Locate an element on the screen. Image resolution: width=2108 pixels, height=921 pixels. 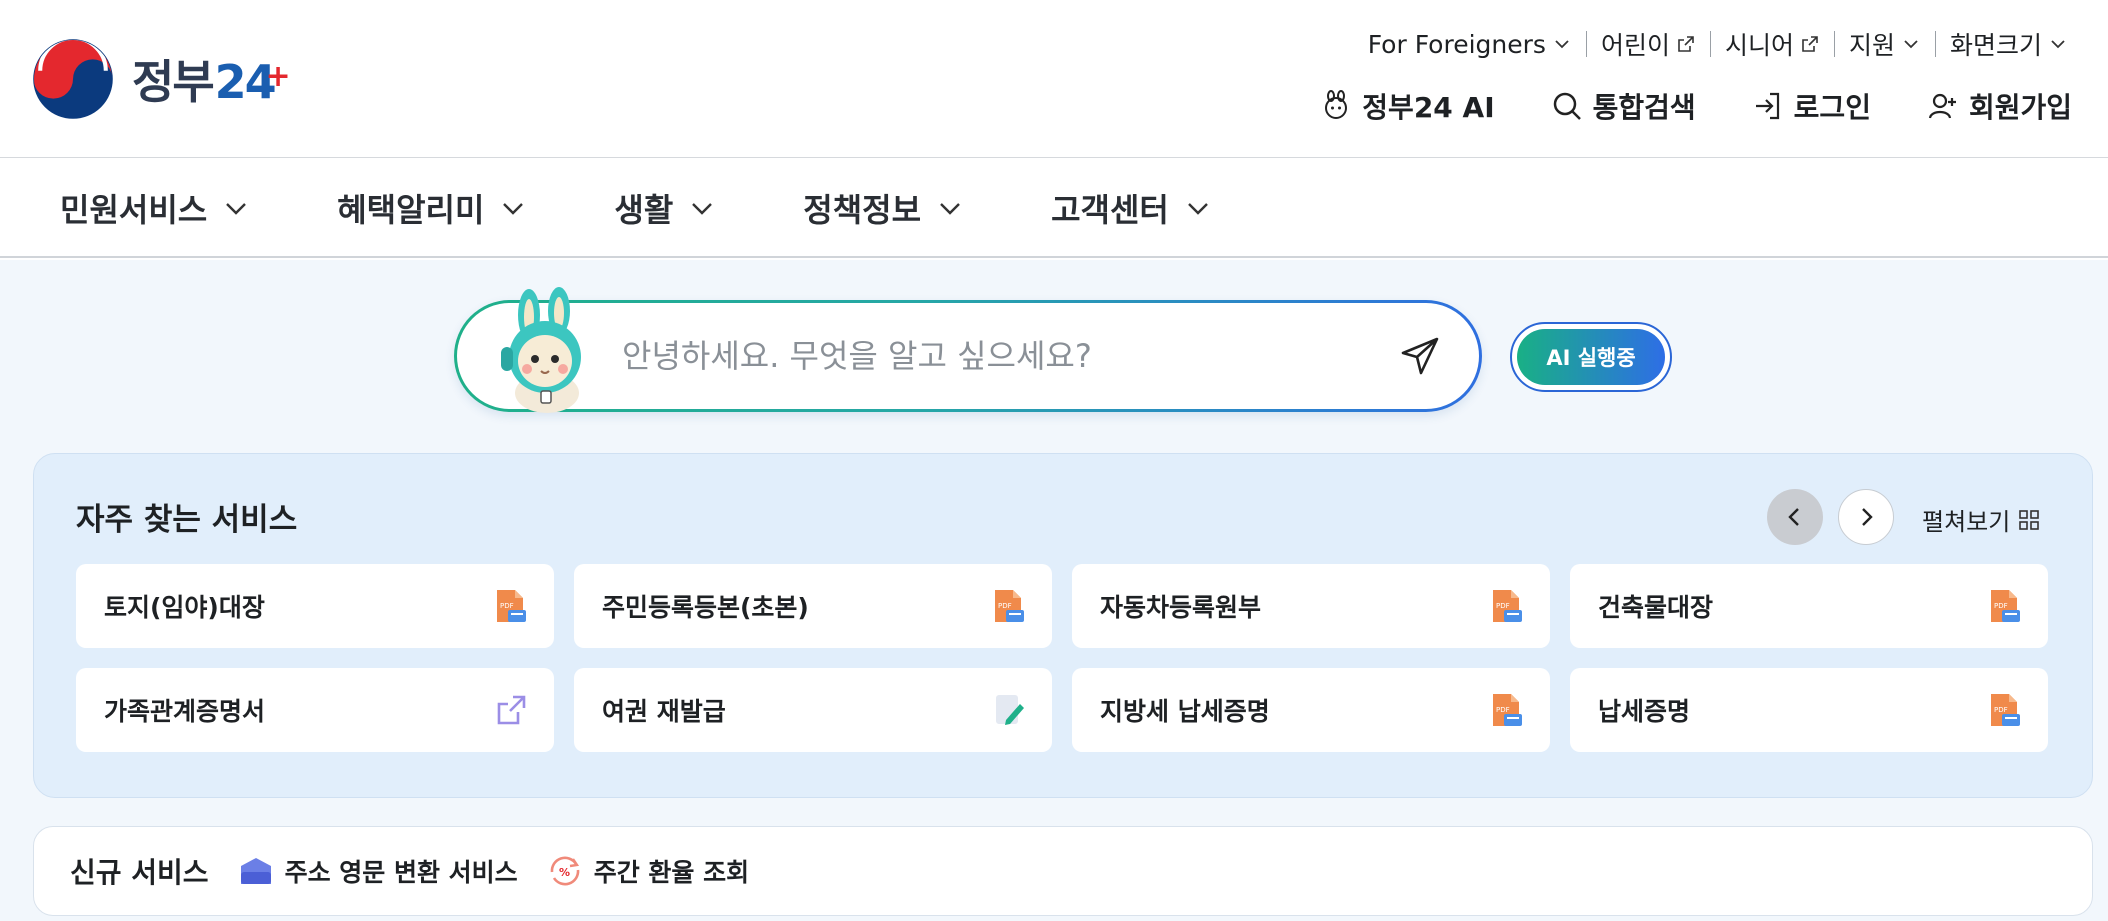
service-card-vehicle-register: 자동차등록원부 PDF is located at coordinates (1311, 606).